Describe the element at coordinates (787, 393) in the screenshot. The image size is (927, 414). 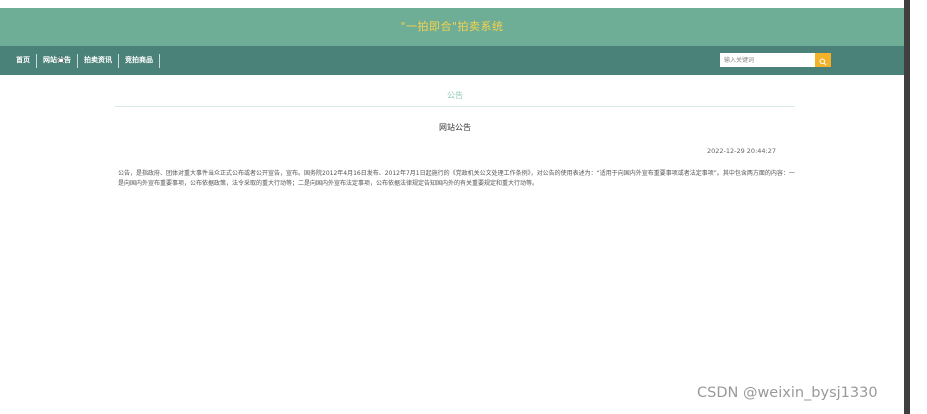
I see `csdn-watermark: CSDN @weixin_bysj1330` at that location.